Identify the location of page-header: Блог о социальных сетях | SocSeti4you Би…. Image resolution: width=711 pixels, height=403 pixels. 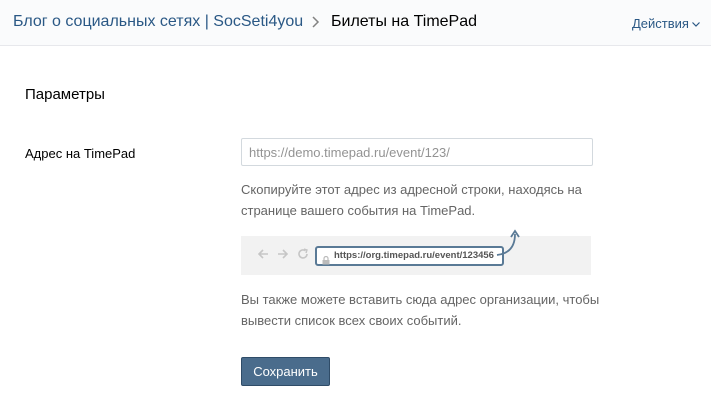
(355, 23).